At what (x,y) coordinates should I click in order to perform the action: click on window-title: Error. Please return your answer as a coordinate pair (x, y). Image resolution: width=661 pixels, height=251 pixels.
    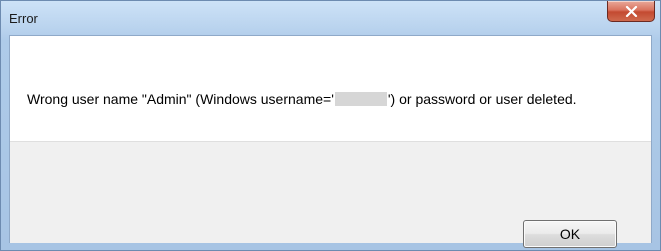
    Looking at the image, I should click on (23, 18).